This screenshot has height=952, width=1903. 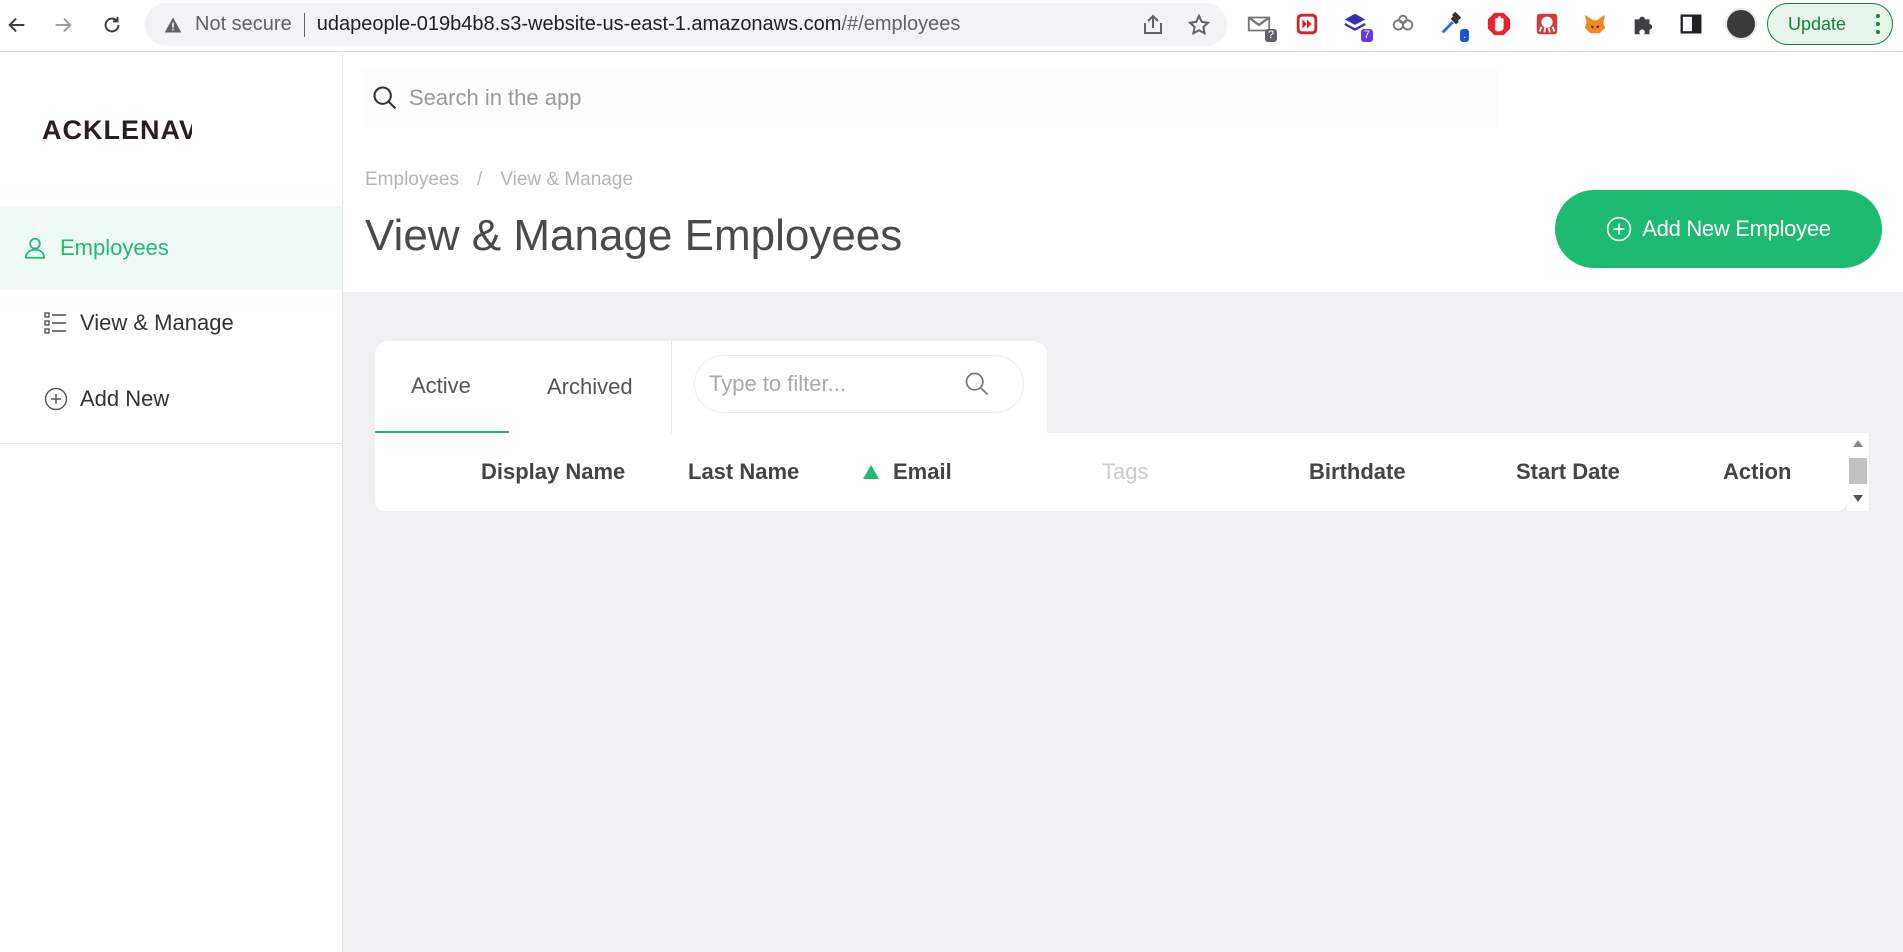 What do you see at coordinates (55, 323) in the screenshot?
I see `list-icon` at bounding box center [55, 323].